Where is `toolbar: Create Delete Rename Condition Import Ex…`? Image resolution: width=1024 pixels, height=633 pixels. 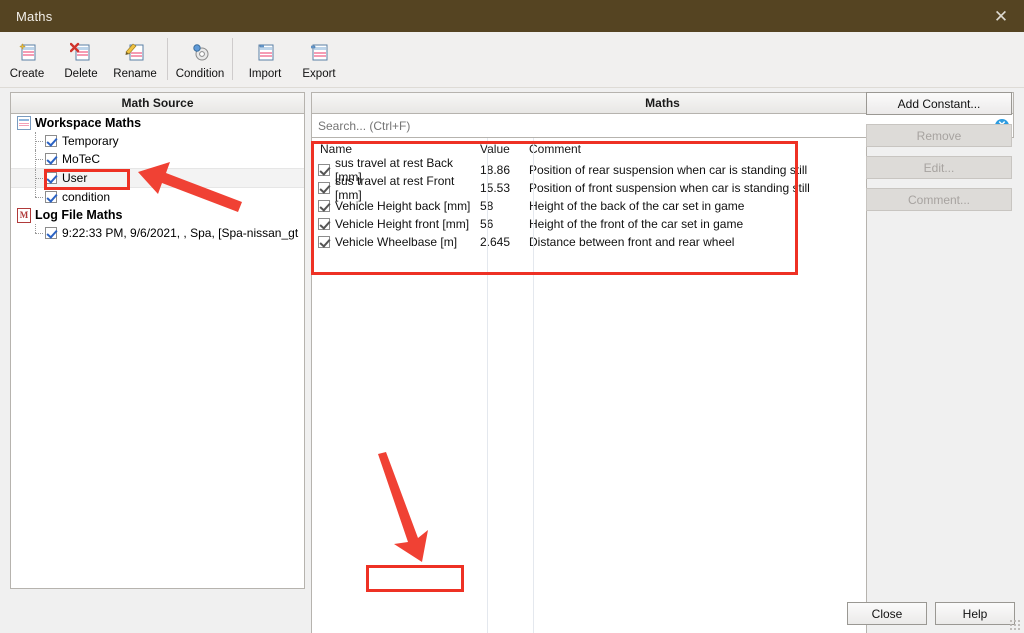 toolbar: Create Delete Rename Condition Import Ex… is located at coordinates (512, 60).